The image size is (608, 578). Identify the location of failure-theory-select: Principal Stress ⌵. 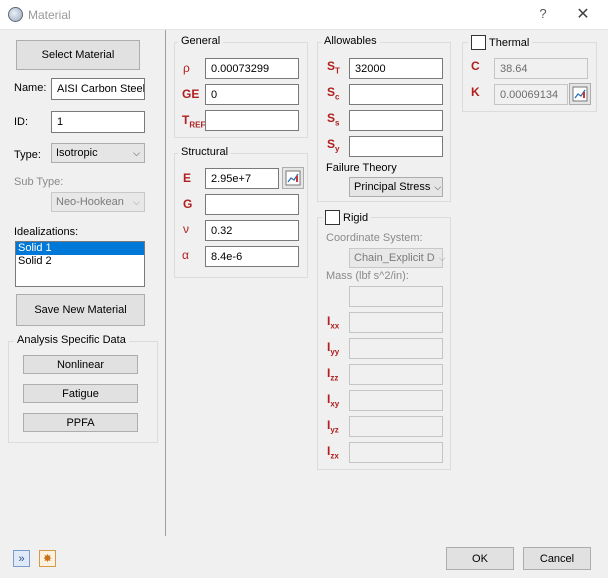
(396, 187).